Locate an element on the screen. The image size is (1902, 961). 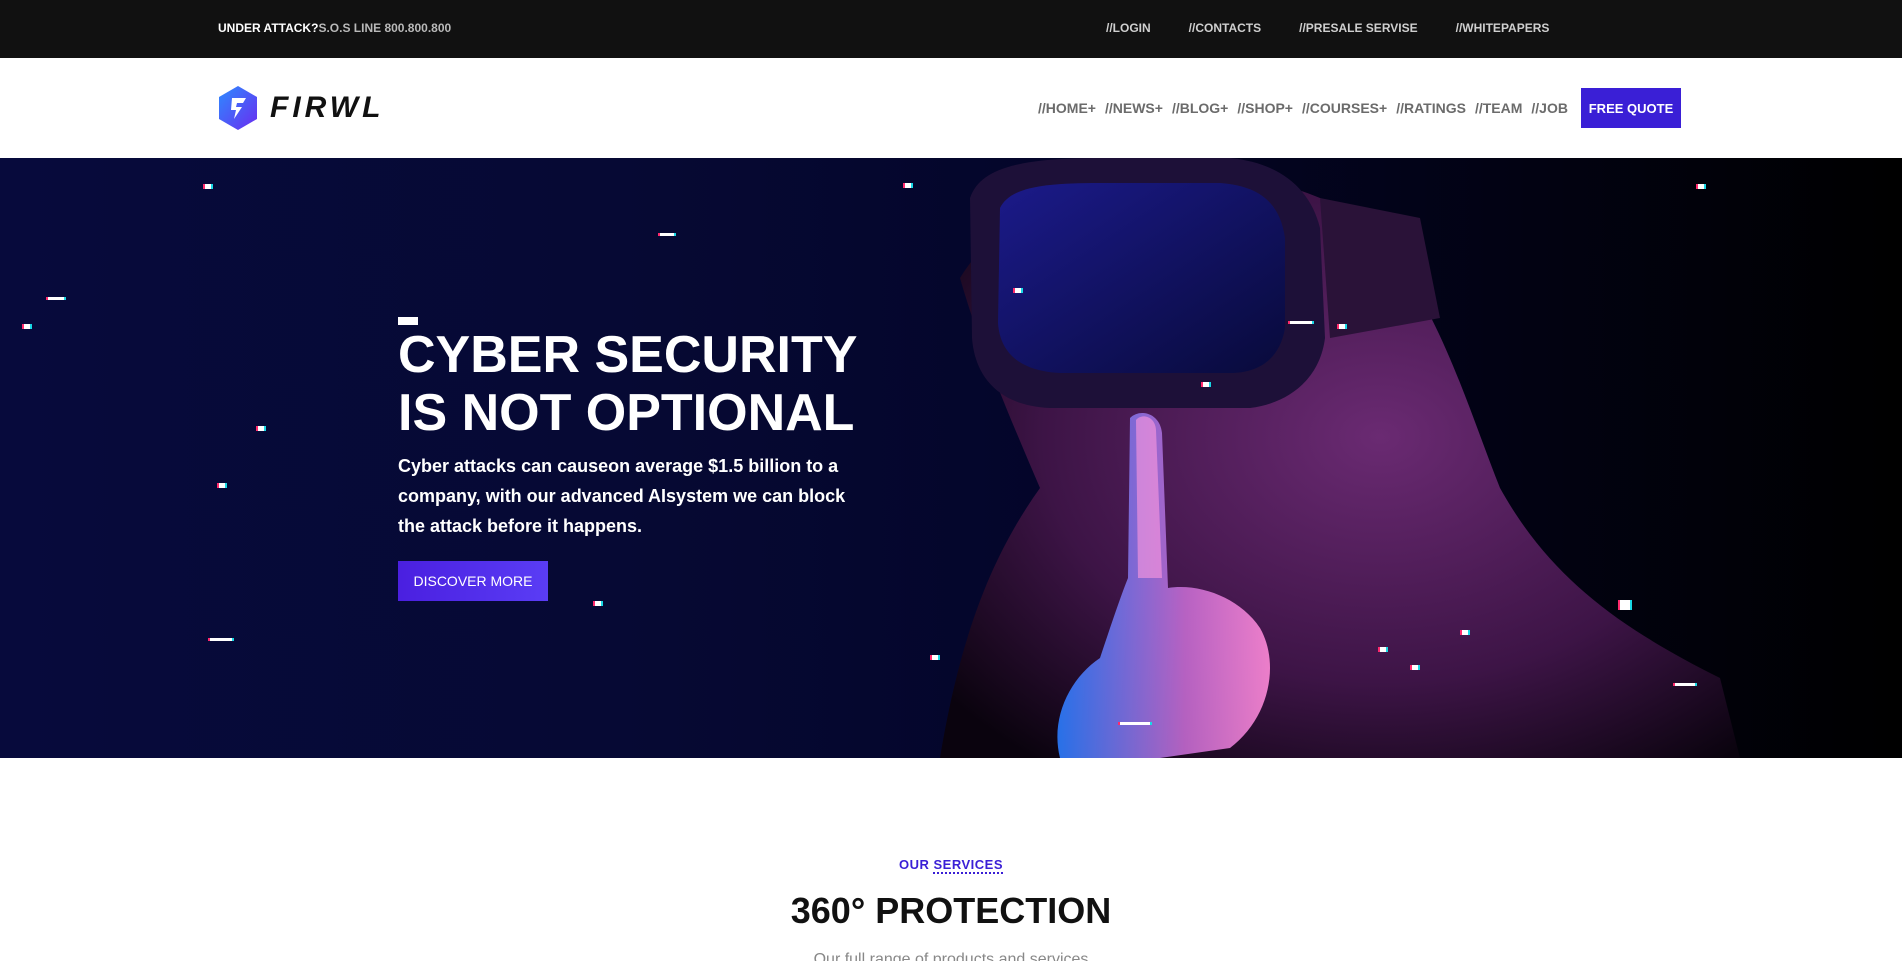
hero-title-line-1: CYBER SECURITY is located at coordinates (628, 355).